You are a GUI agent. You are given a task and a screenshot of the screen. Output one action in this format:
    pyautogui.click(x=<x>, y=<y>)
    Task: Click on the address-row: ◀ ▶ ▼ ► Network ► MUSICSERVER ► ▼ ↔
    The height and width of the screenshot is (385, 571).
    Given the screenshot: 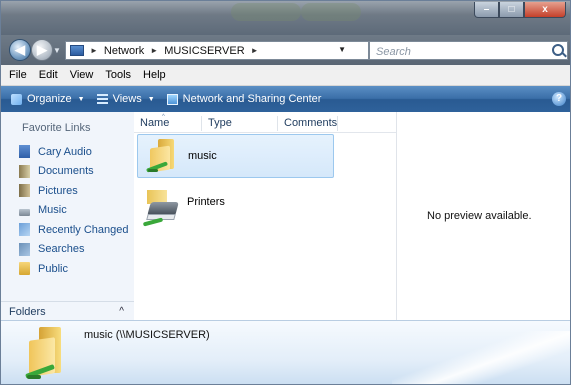 What is the action you would take?
    pyautogui.click(x=285, y=50)
    